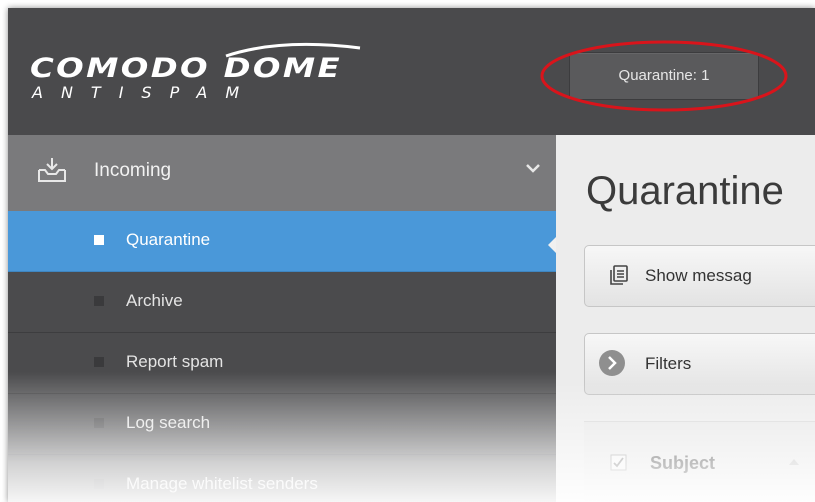  What do you see at coordinates (282, 424) in the screenshot?
I see `sidebar-item-log-search: Log search` at bounding box center [282, 424].